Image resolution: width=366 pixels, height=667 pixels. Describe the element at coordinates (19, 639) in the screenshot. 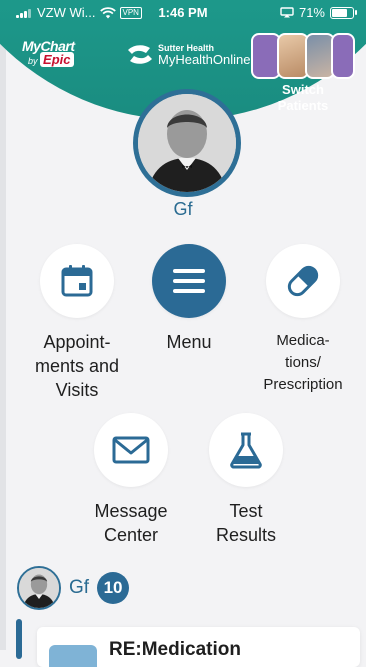

I see `feed-timeline-rail` at that location.